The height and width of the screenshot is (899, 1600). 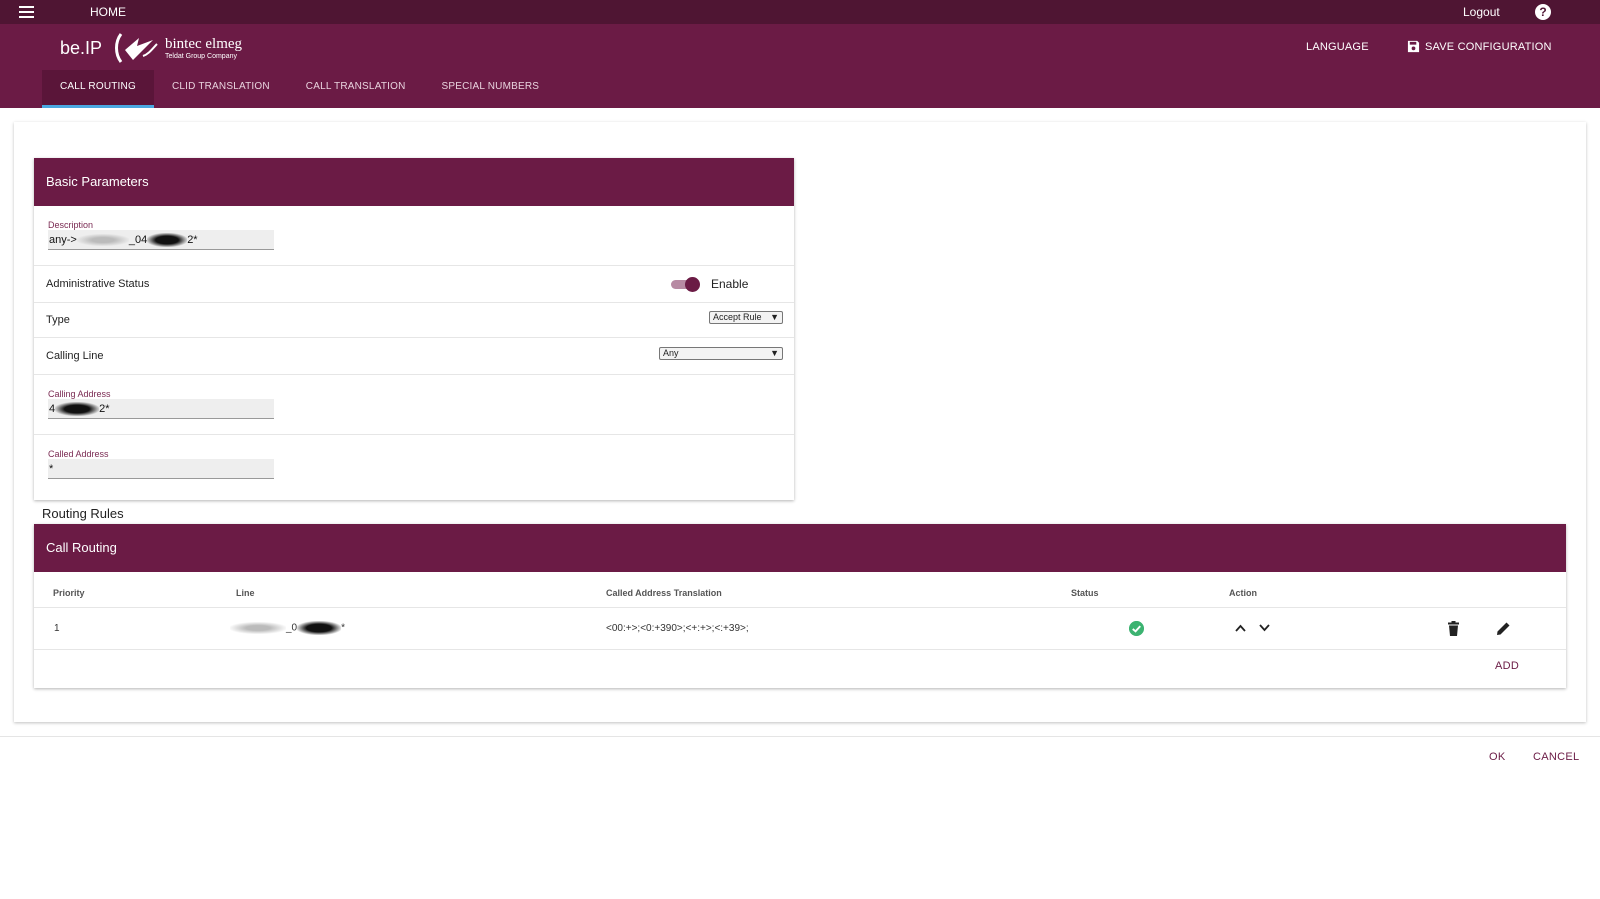 What do you see at coordinates (79, 394) in the screenshot?
I see `calling-address-label: Calling Address` at bounding box center [79, 394].